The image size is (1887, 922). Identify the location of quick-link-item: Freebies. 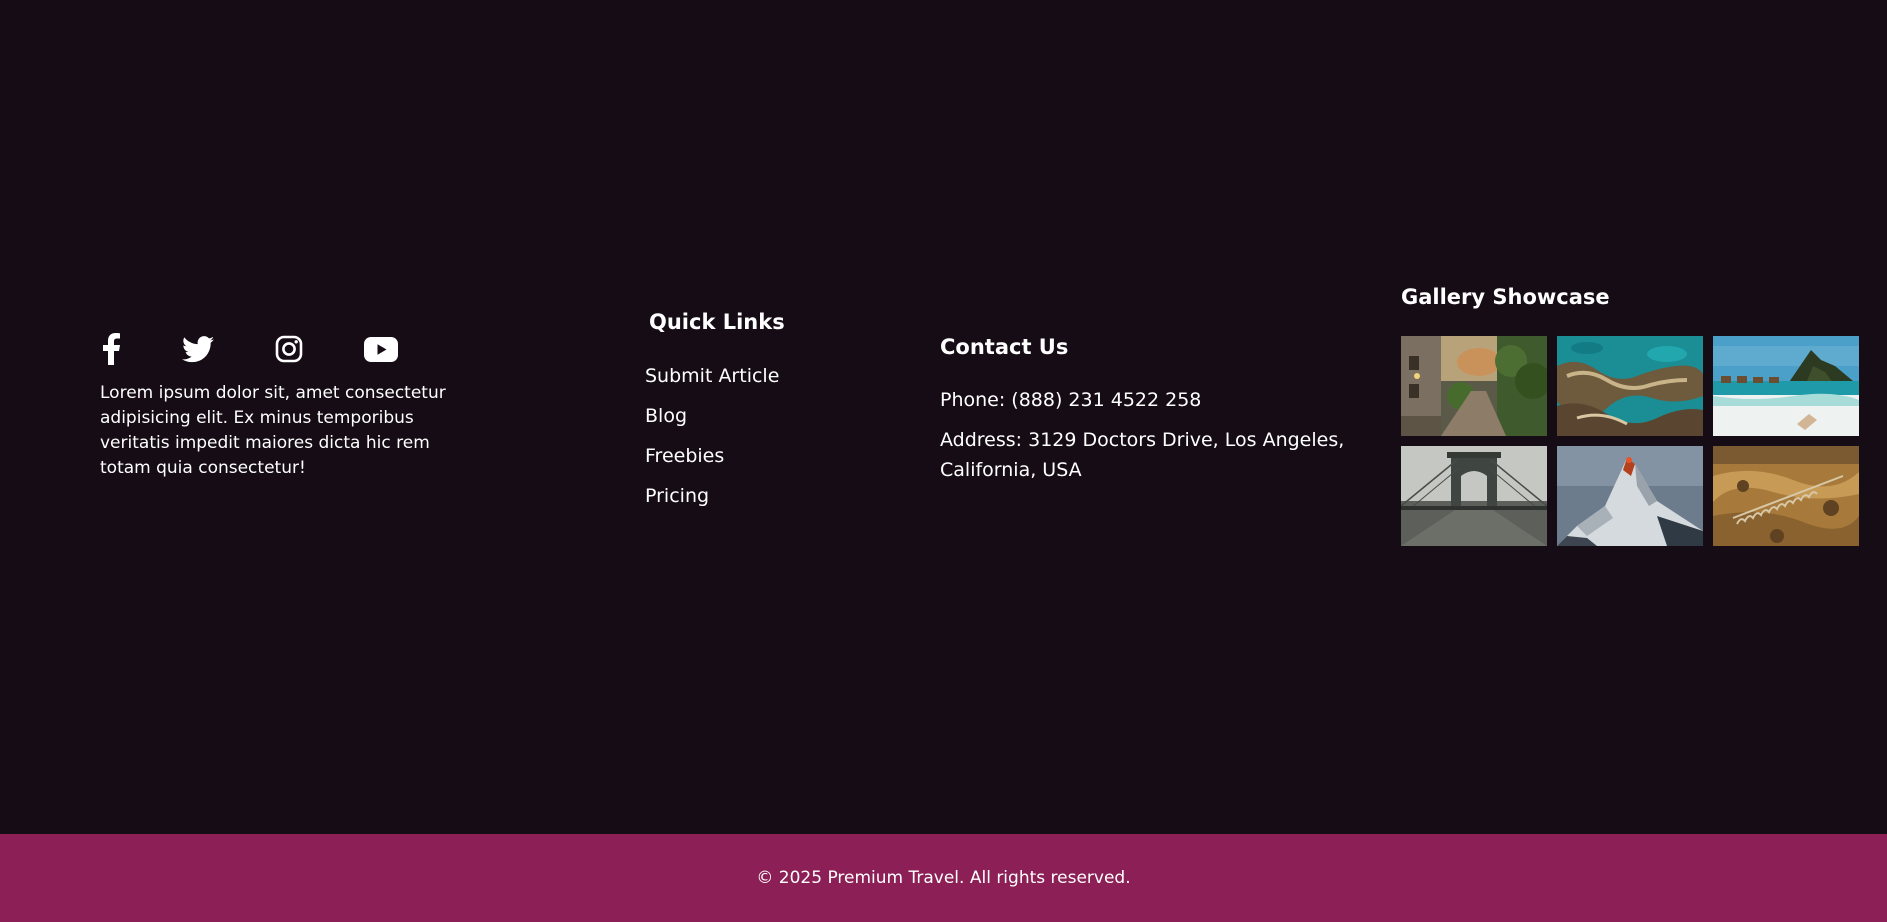
(712, 458).